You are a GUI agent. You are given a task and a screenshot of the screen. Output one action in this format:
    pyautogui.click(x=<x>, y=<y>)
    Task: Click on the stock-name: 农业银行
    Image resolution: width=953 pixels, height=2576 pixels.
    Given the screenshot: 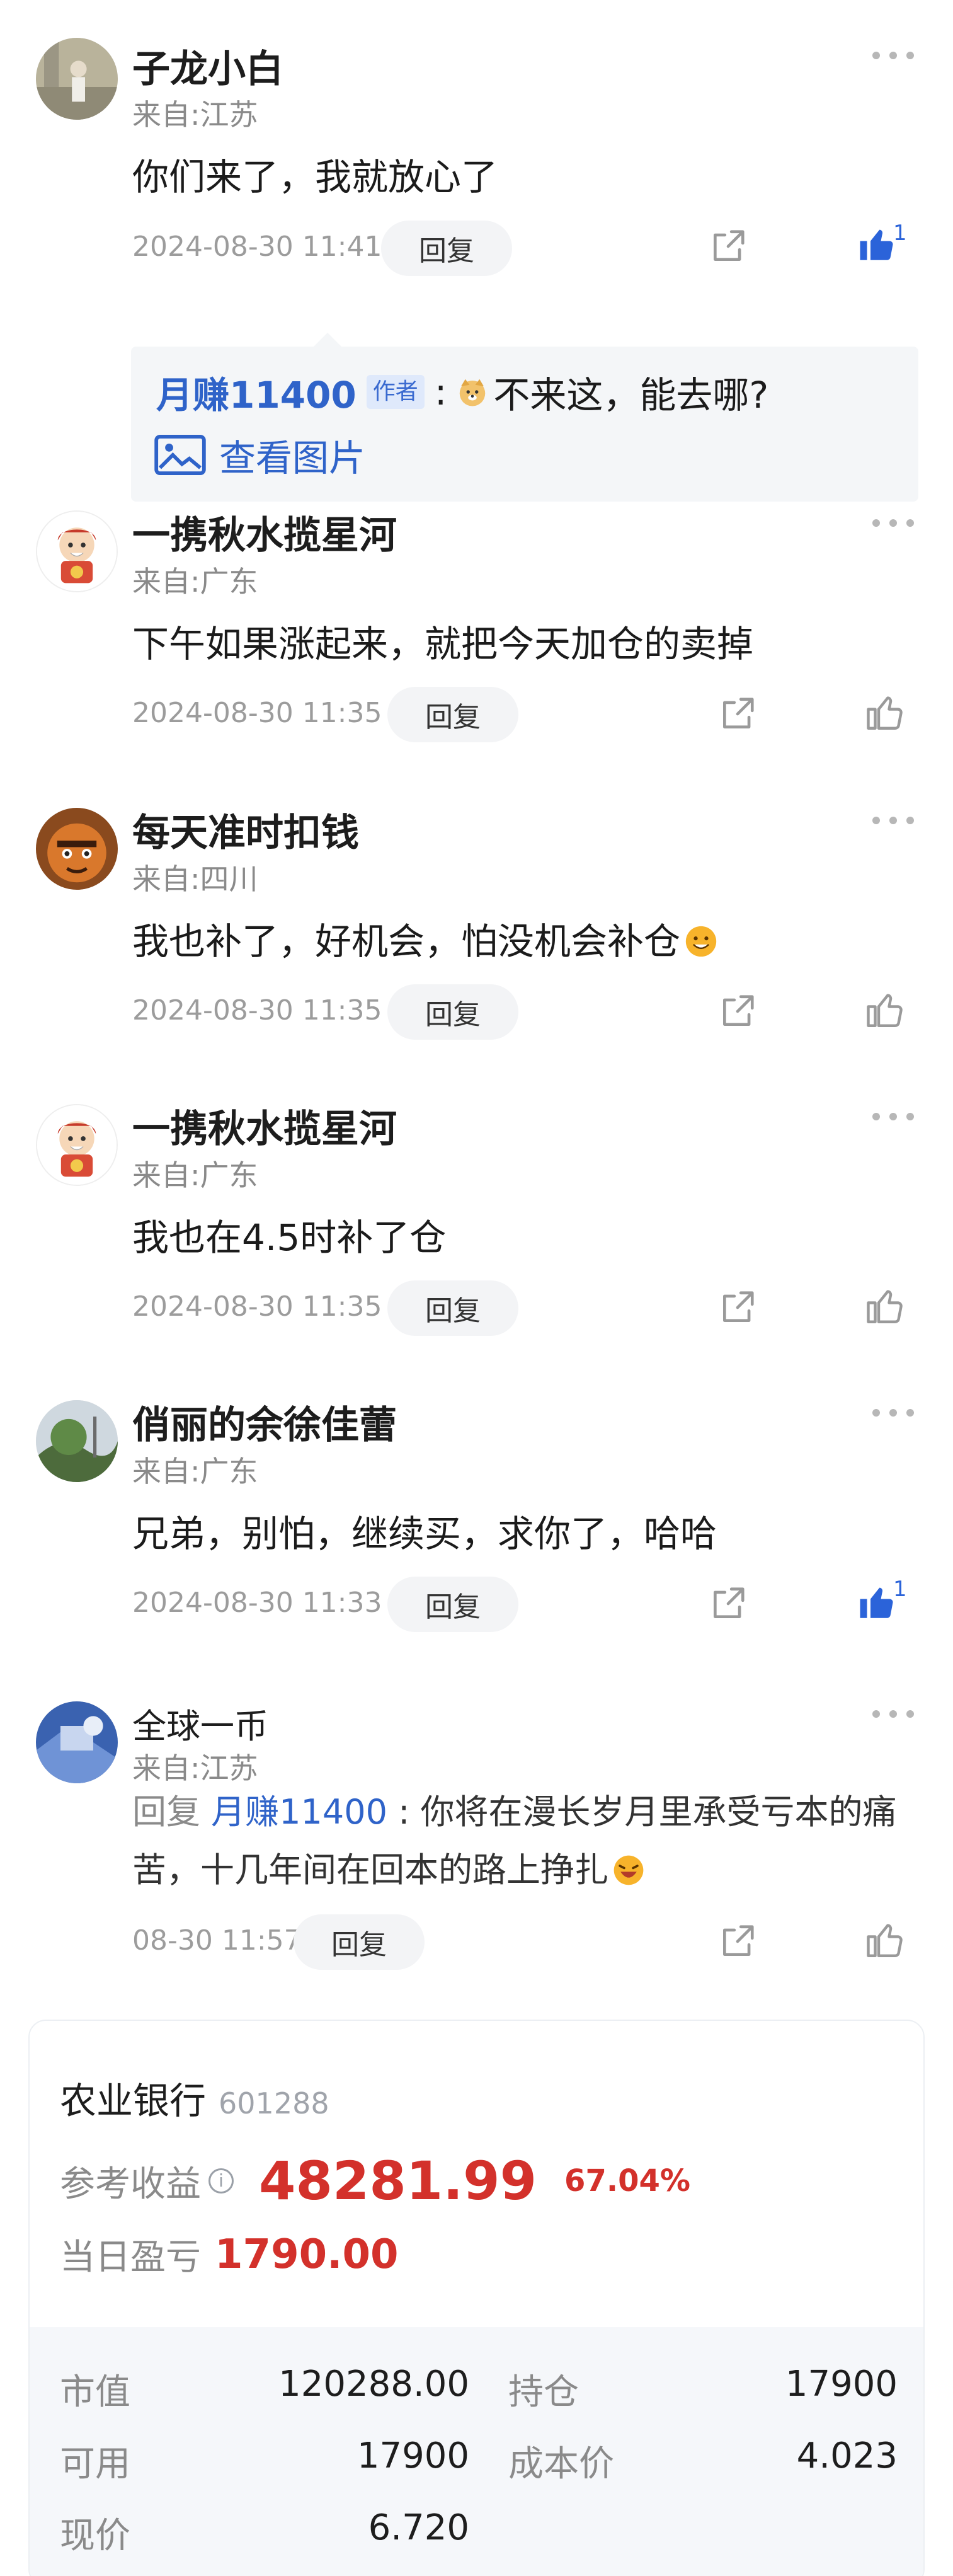 What is the action you would take?
    pyautogui.click(x=133, y=2100)
    